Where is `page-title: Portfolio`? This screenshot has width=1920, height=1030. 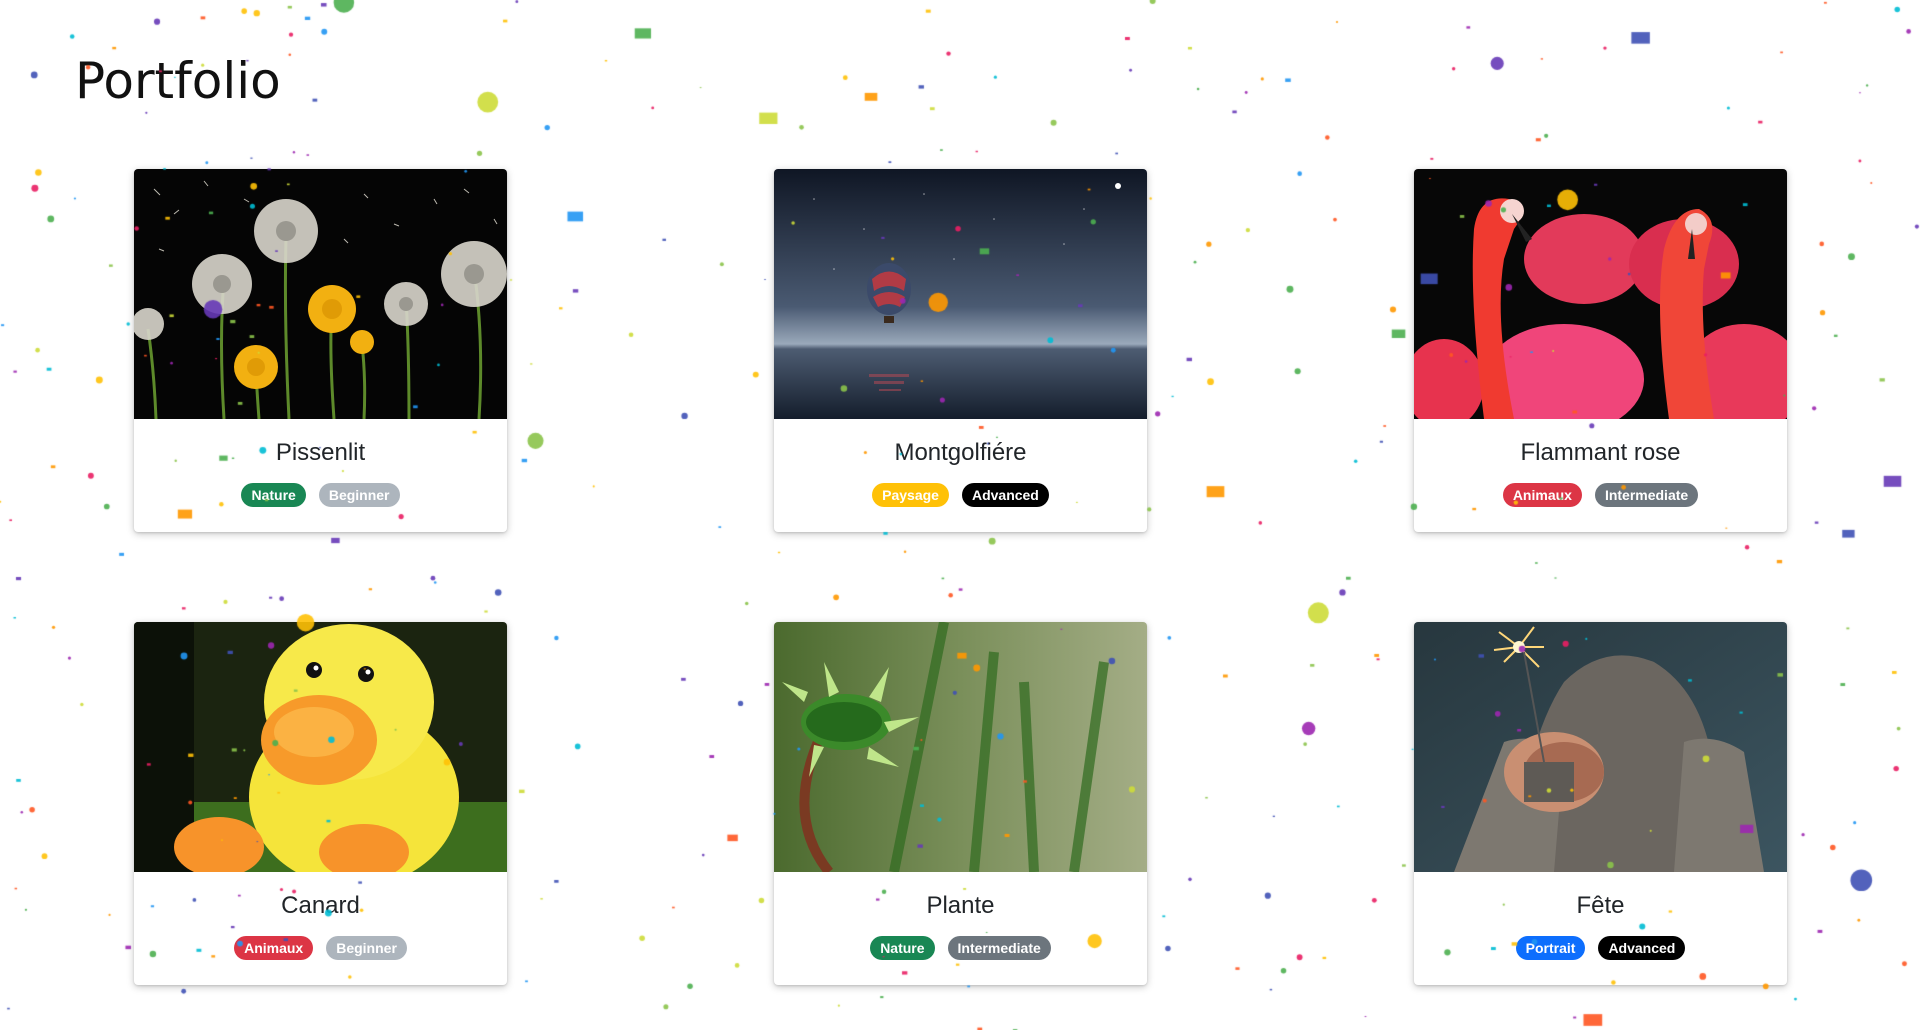
page-title: Portfolio is located at coordinates (178, 81).